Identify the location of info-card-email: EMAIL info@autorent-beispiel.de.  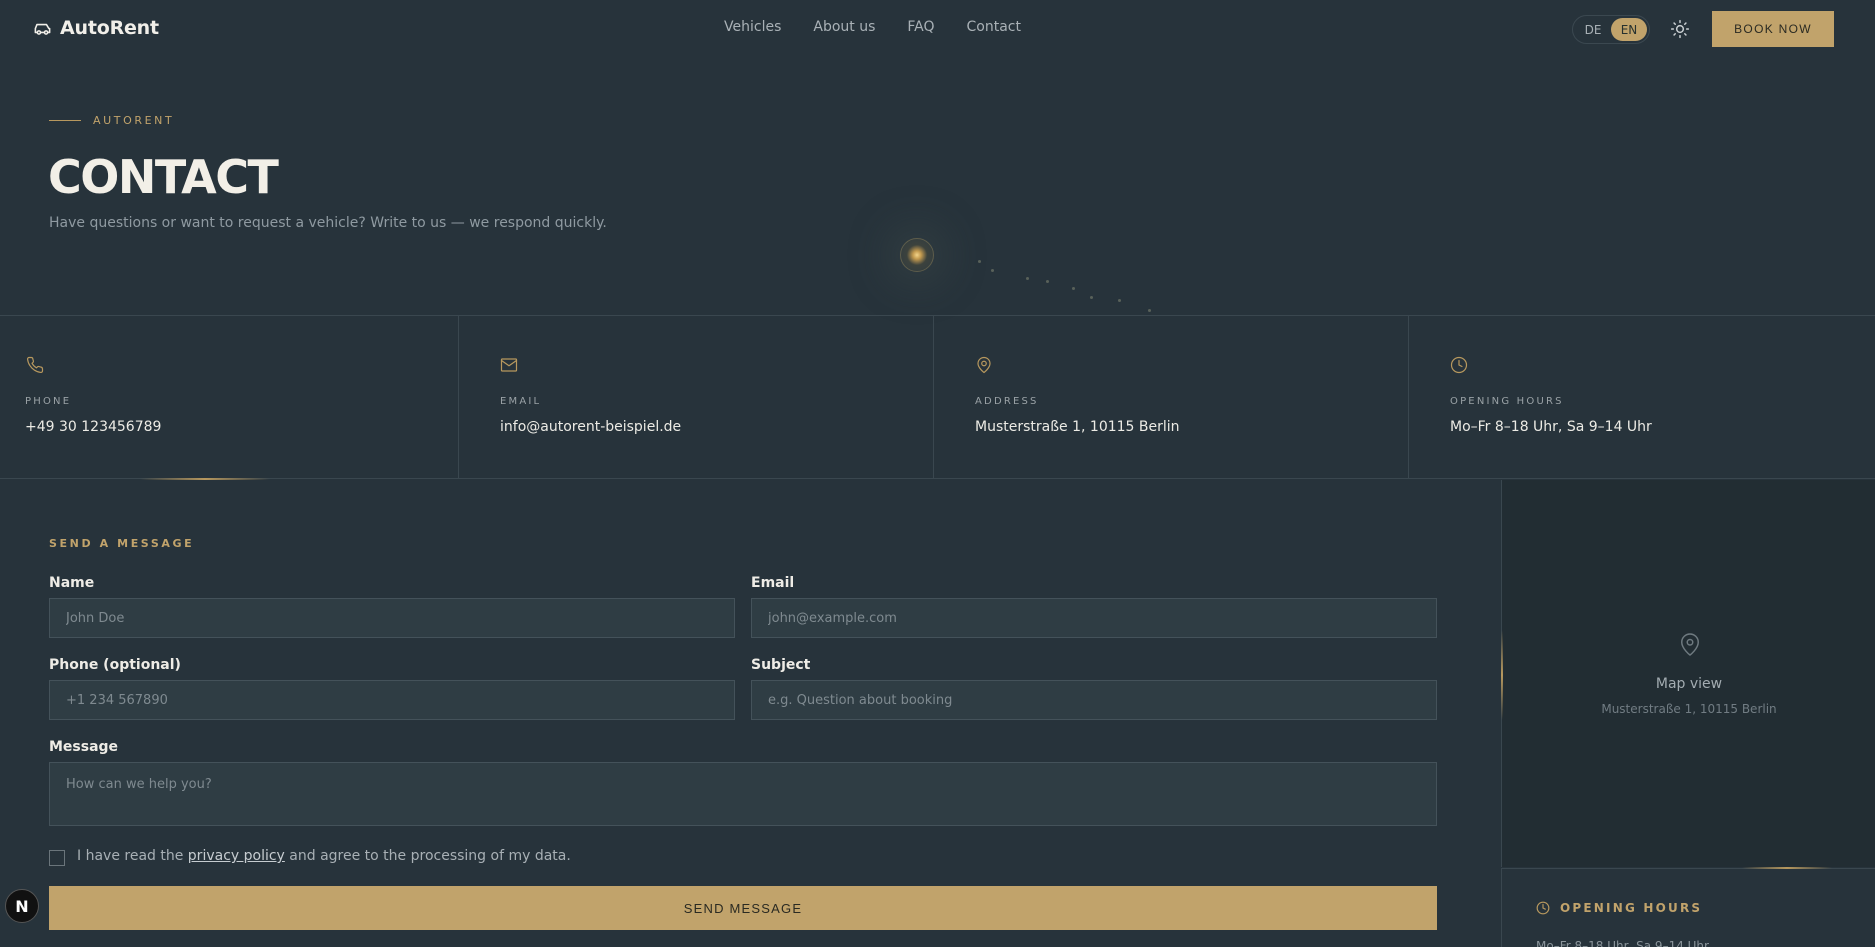
(695, 397).